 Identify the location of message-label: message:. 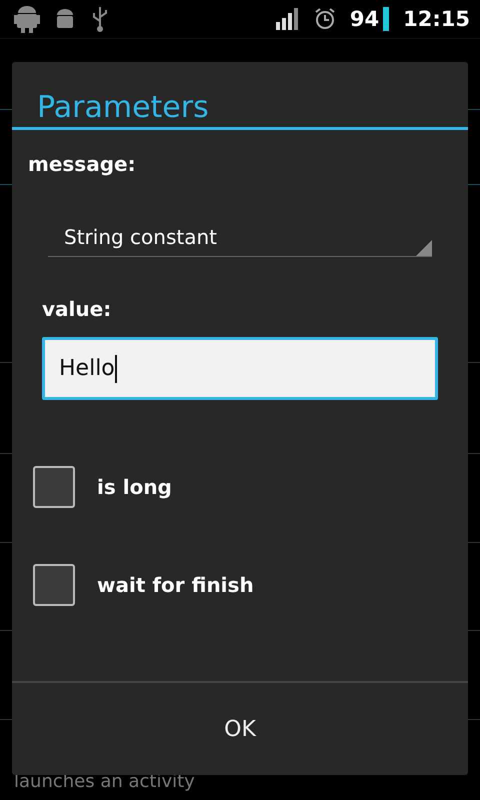
(82, 164).